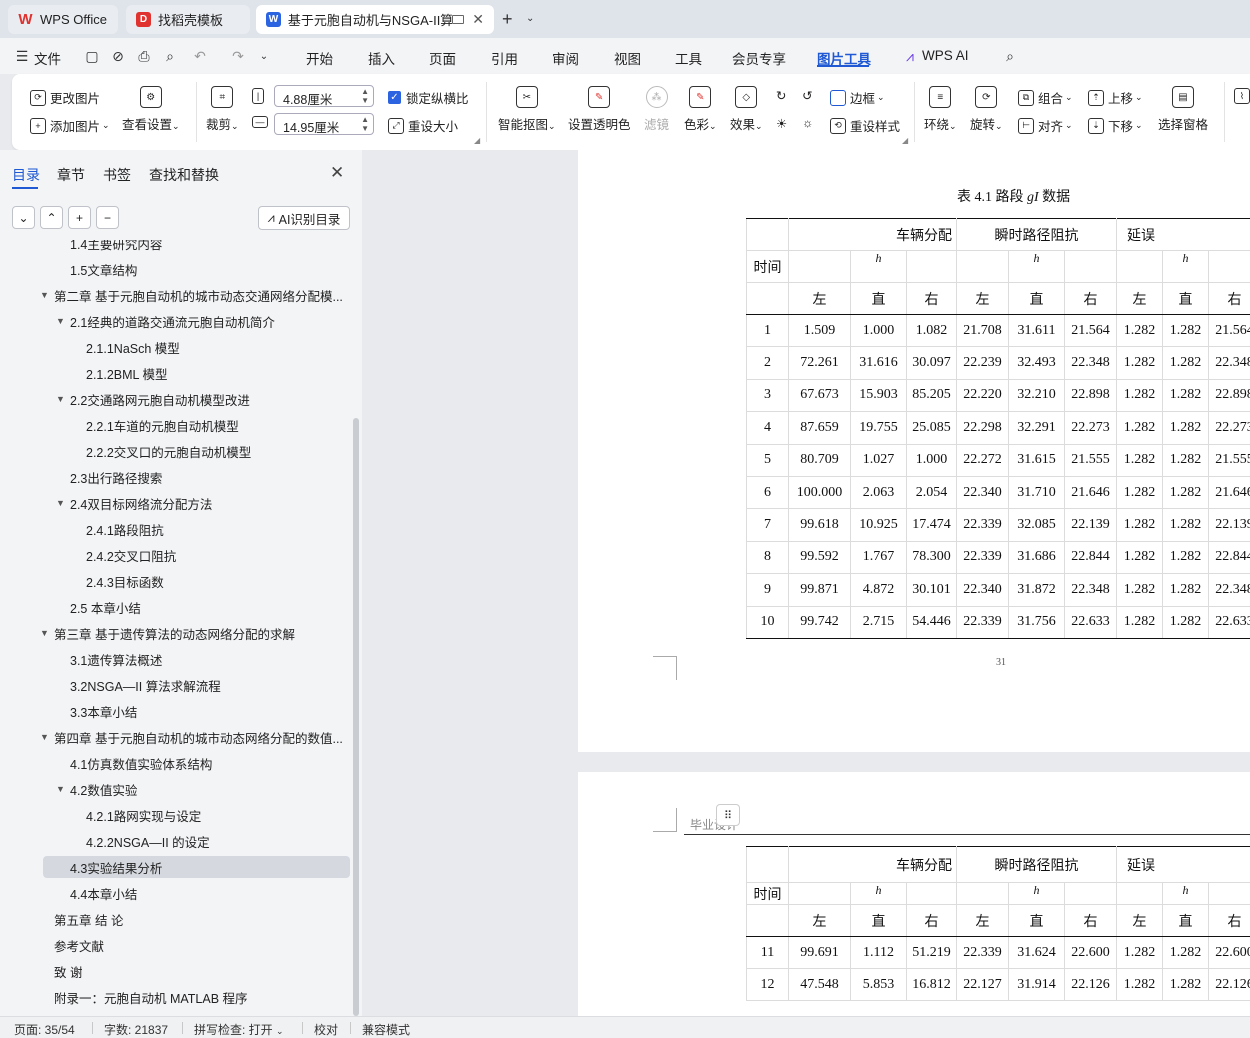 This screenshot has height=1038, width=1250. I want to click on menu-tools: 工具, so click(688, 58).